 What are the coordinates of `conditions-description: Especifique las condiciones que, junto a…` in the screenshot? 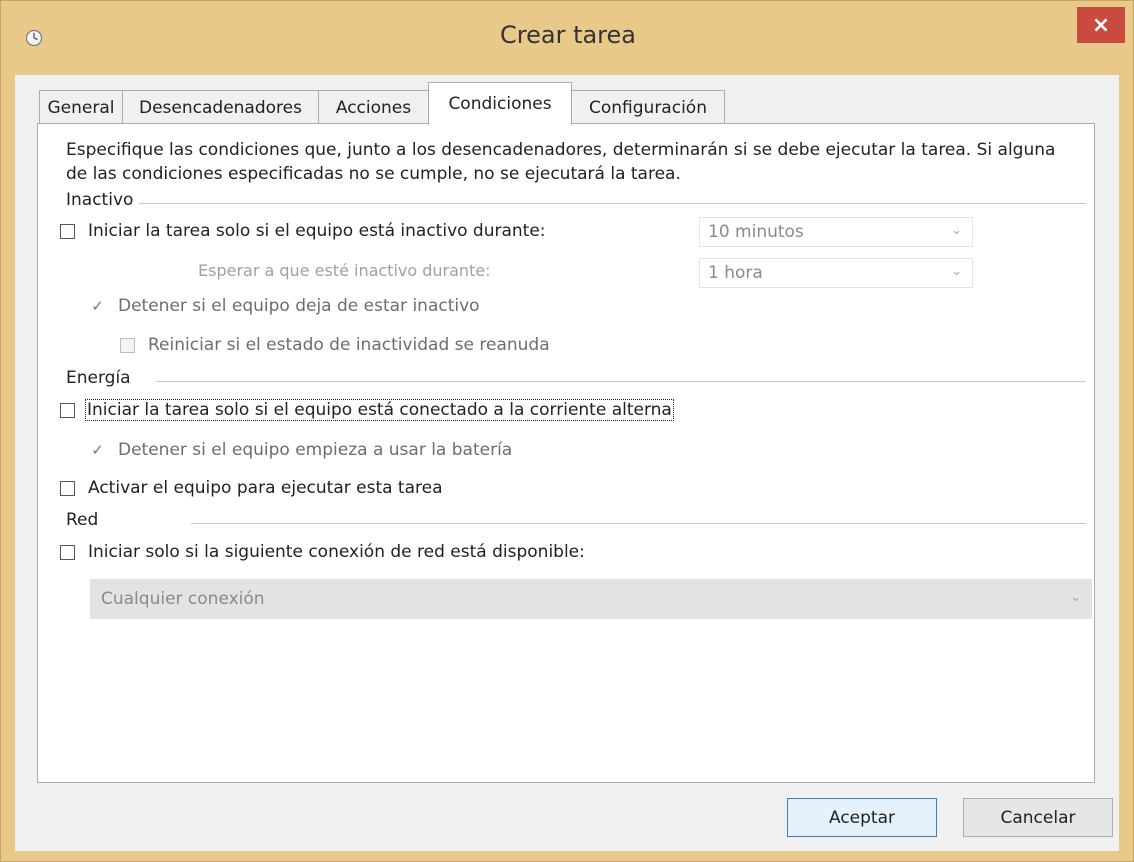 It's located at (561, 162).